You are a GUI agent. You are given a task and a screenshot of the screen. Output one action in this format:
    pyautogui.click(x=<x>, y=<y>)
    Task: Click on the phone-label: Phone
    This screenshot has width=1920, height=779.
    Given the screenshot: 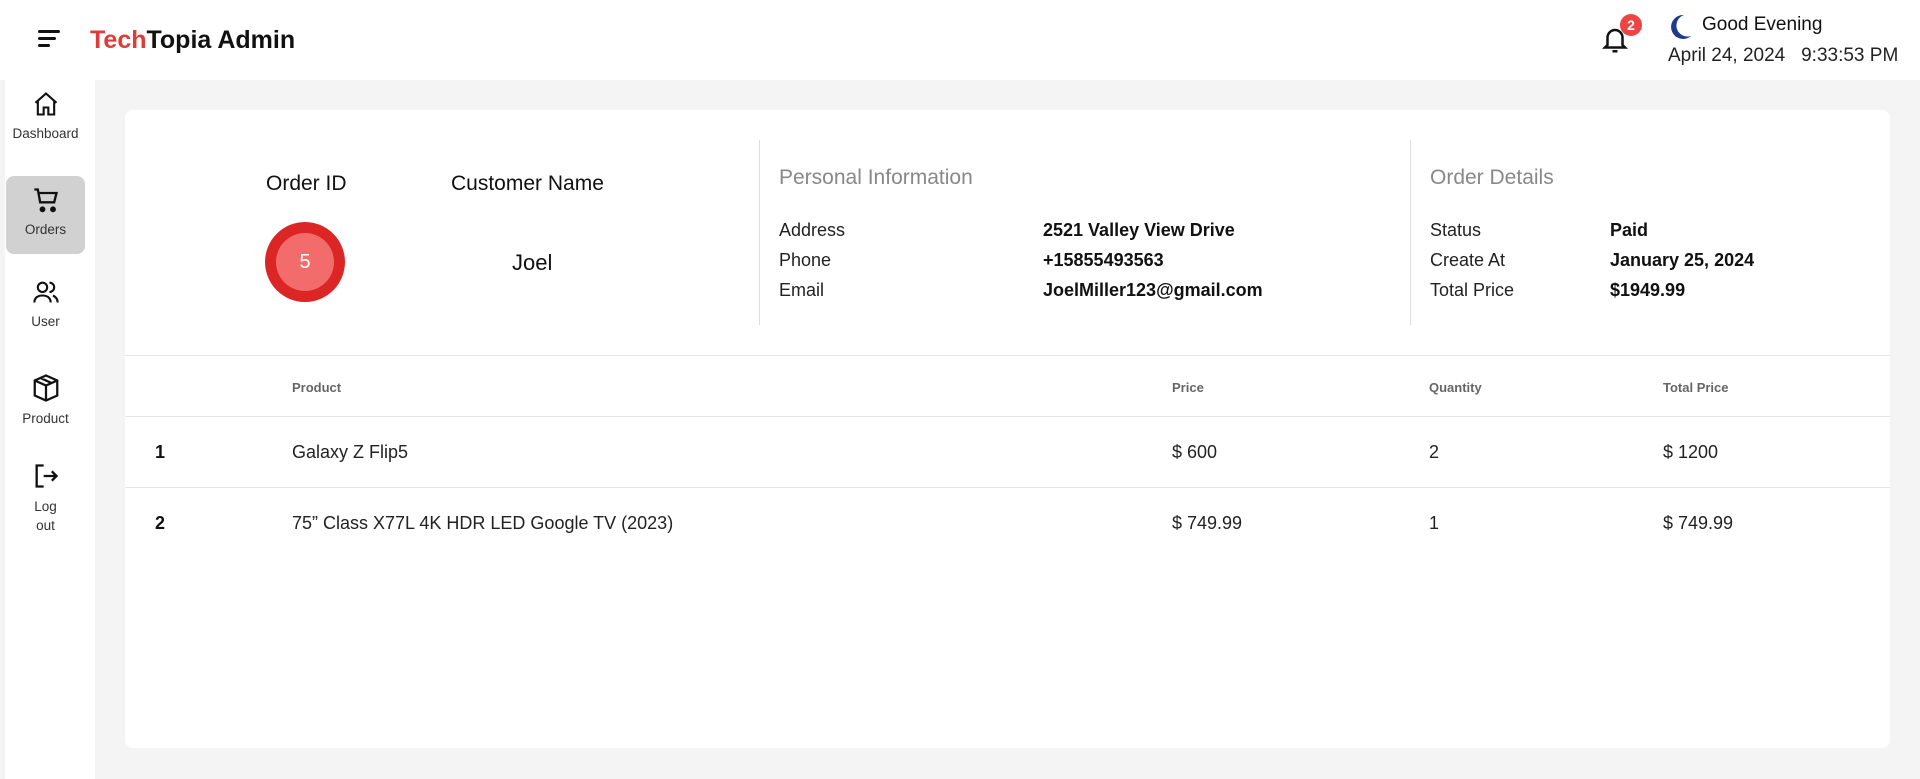 What is the action you would take?
    pyautogui.click(x=805, y=260)
    